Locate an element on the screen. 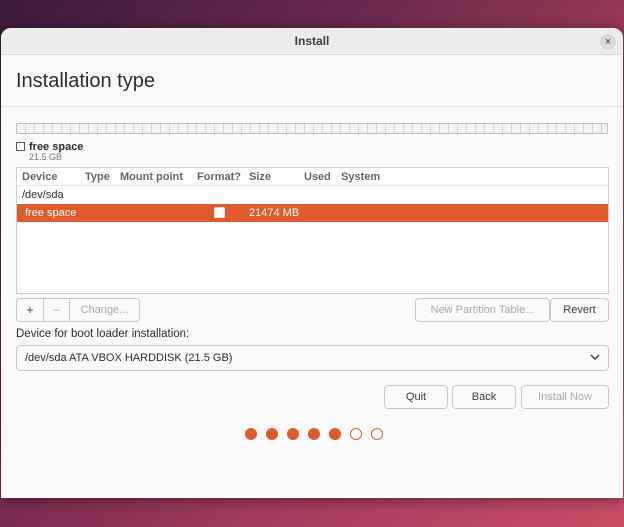 This screenshot has width=624, height=527. boot-loader-select: /dev/sda ATA VBOX HARDDISK (21.5 GB) is located at coordinates (312, 358).